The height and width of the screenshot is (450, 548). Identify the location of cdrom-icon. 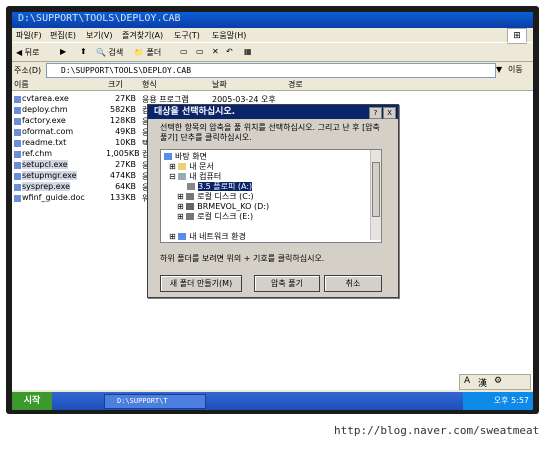
(190, 206).